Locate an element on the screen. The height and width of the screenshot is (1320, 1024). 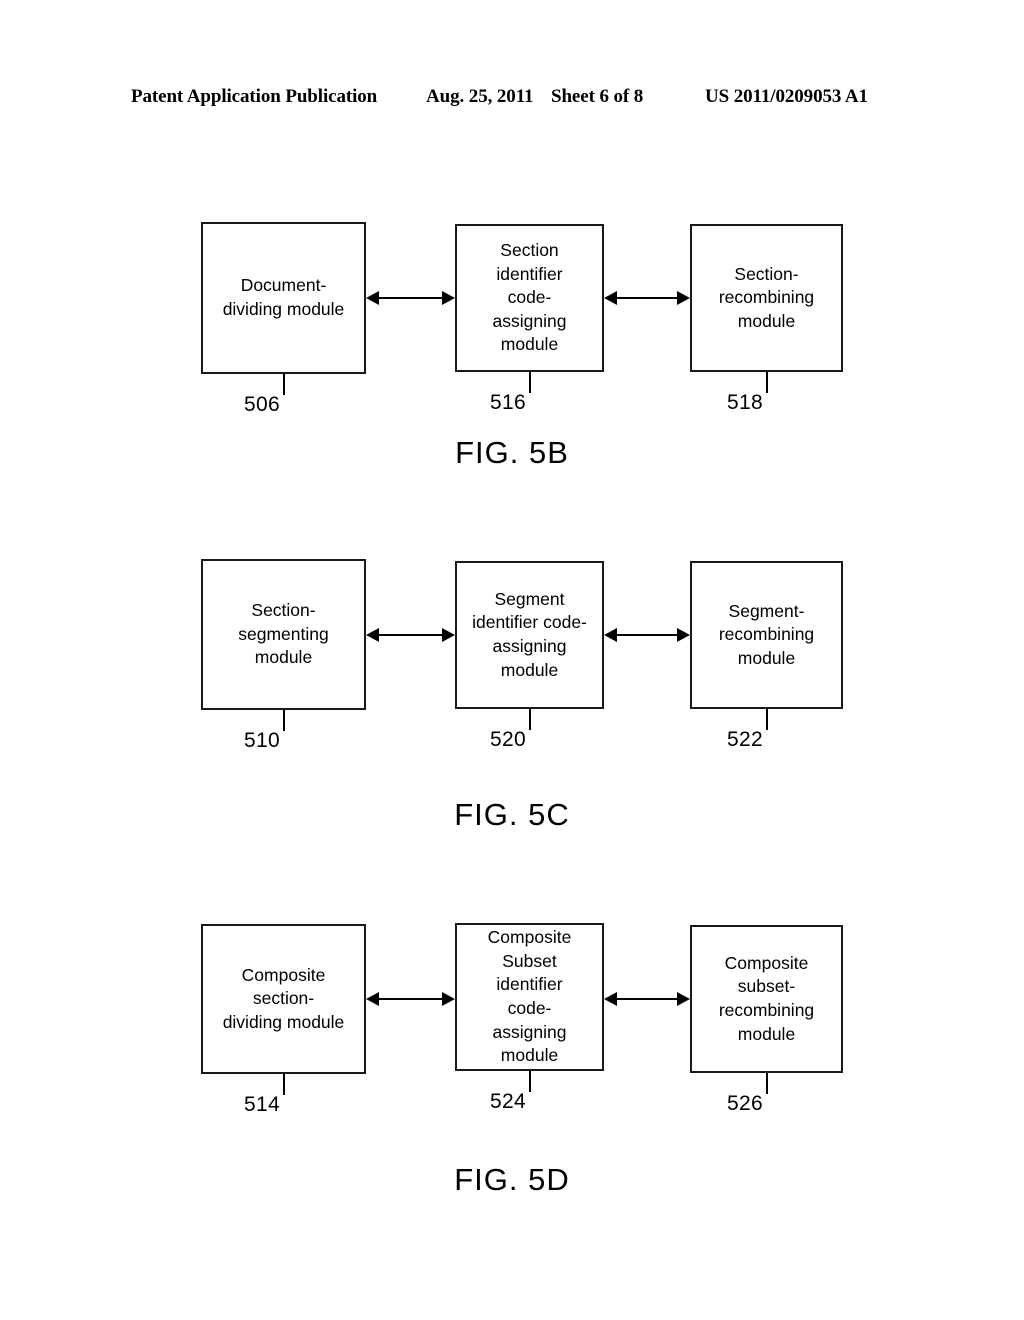
arrow-composite-section-dividing-to-composite-subset-identifier is located at coordinates (410, 999).